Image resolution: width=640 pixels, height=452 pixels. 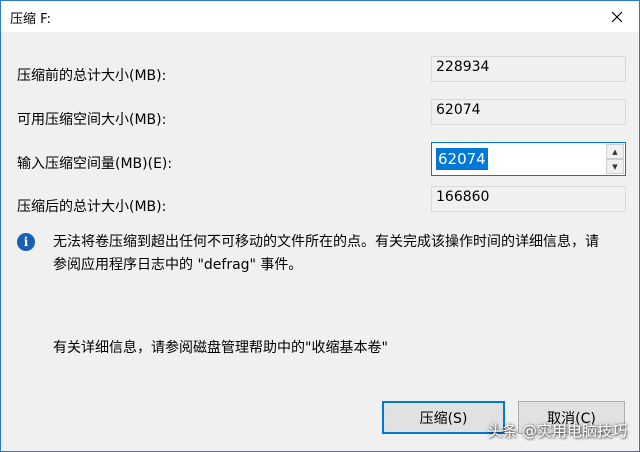 What do you see at coordinates (220, 348) in the screenshot?
I see `help-text: 有关详细信息，请参阅磁盘管理帮助中的"收缩基本卷"` at bounding box center [220, 348].